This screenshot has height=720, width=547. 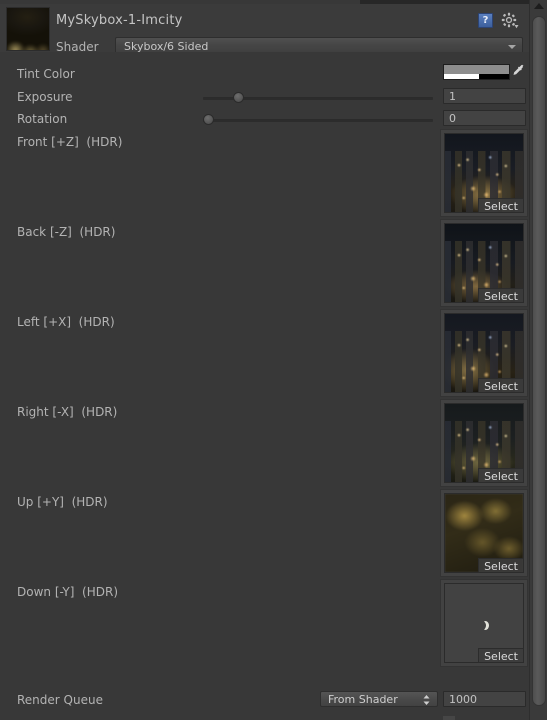 What do you see at coordinates (463, 699) in the screenshot?
I see `render-queue-value: 1000` at bounding box center [463, 699].